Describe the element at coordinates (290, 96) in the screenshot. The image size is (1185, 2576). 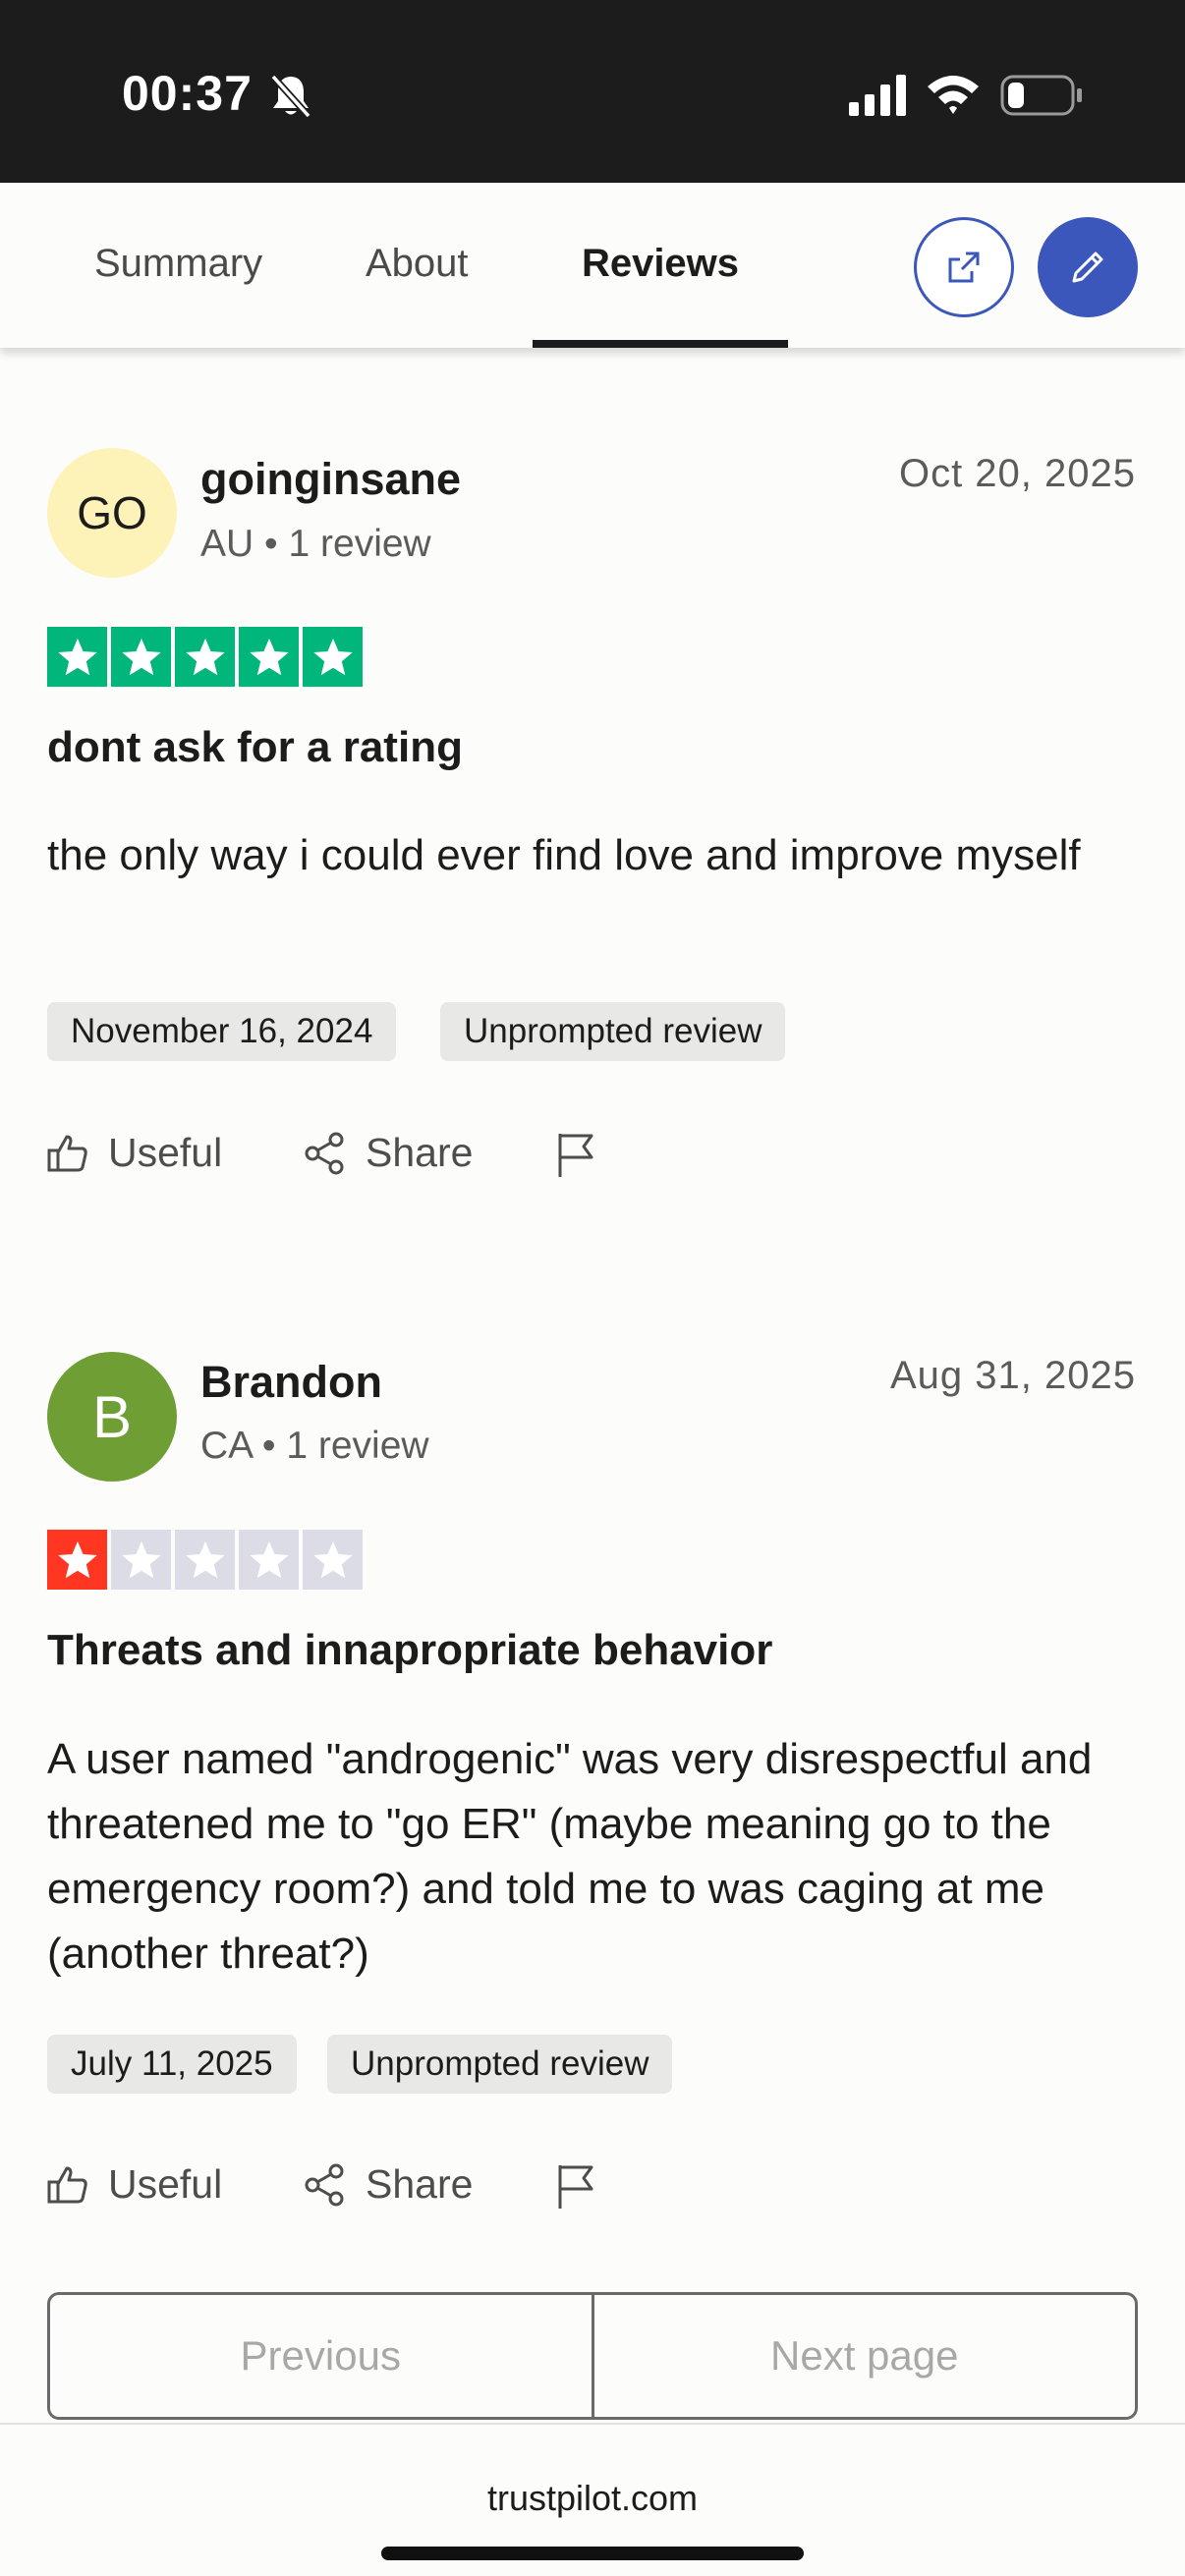
I see `bell-slash-icon` at that location.